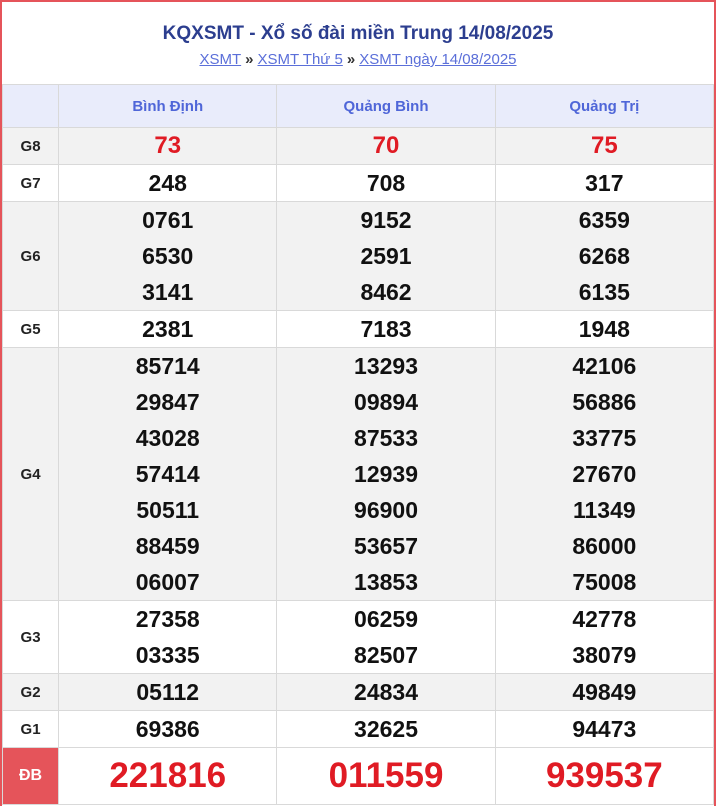 The image size is (720, 806). Describe the element at coordinates (604, 546) in the screenshot. I see `prize-number: 86000` at that location.